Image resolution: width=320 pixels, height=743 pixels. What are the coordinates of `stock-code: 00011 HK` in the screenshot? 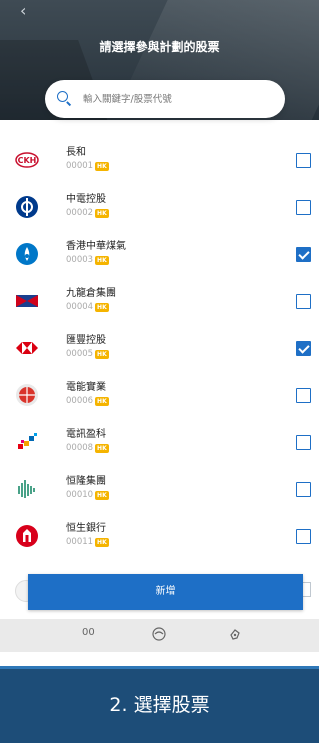 It's located at (87, 542).